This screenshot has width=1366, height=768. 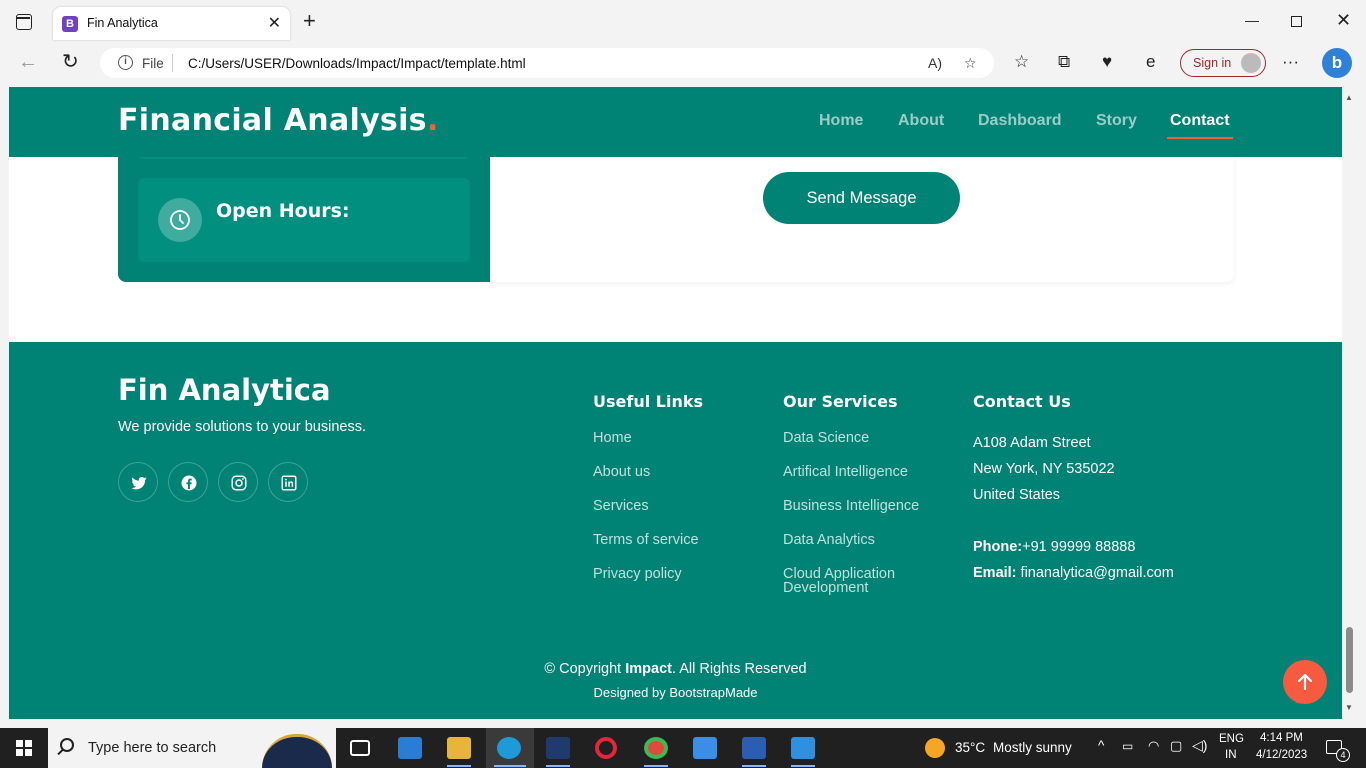 What do you see at coordinates (637, 574) in the screenshot?
I see `footer-link-privacy: Privacy policy` at bounding box center [637, 574].